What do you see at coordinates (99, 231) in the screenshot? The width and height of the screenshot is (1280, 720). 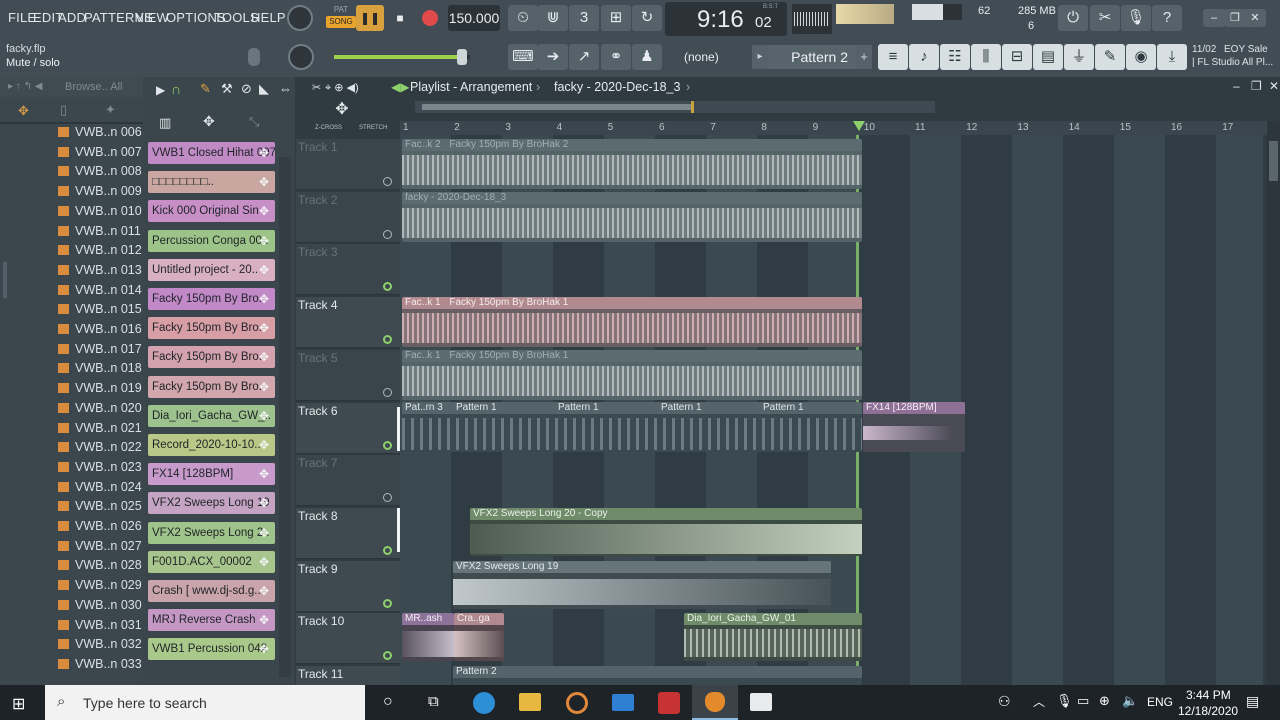 I see `browser-item: VWB..n 011` at bounding box center [99, 231].